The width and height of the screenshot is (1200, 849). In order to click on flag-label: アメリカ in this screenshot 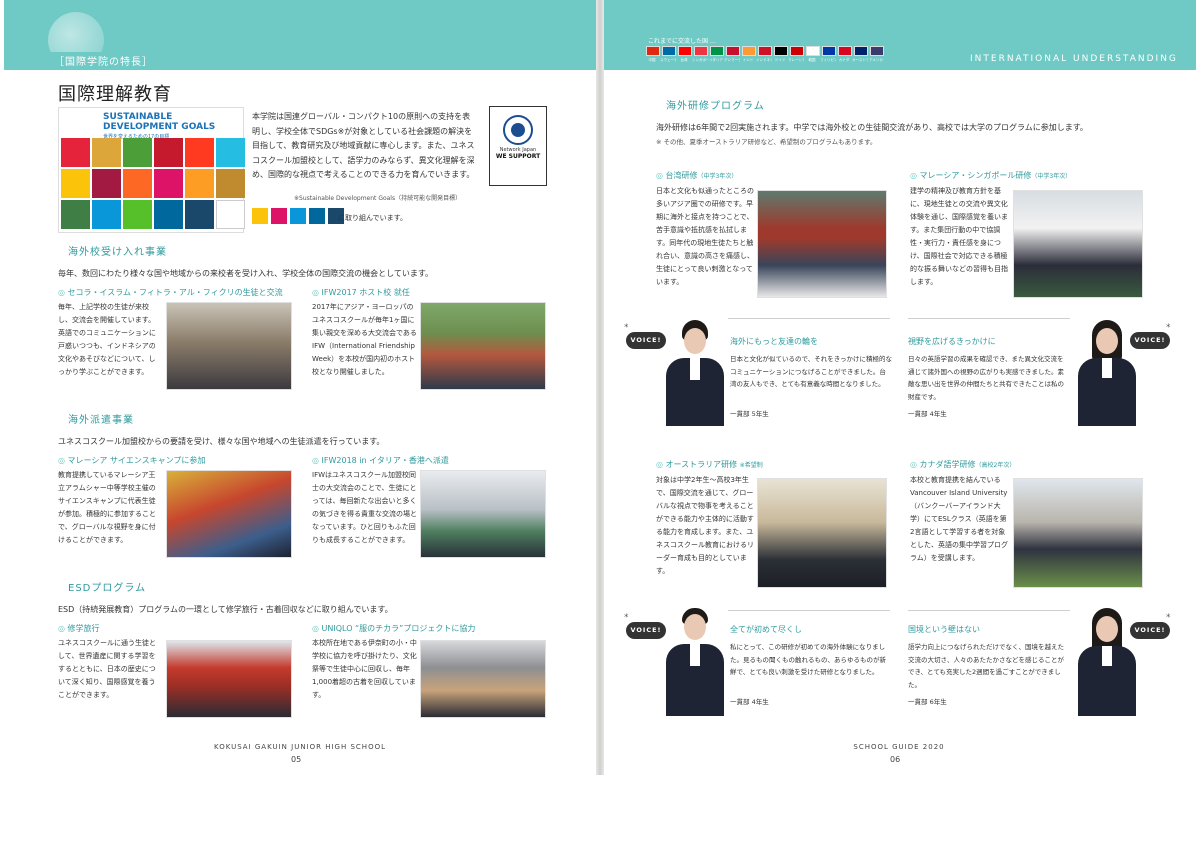, I will do `click(876, 60)`.